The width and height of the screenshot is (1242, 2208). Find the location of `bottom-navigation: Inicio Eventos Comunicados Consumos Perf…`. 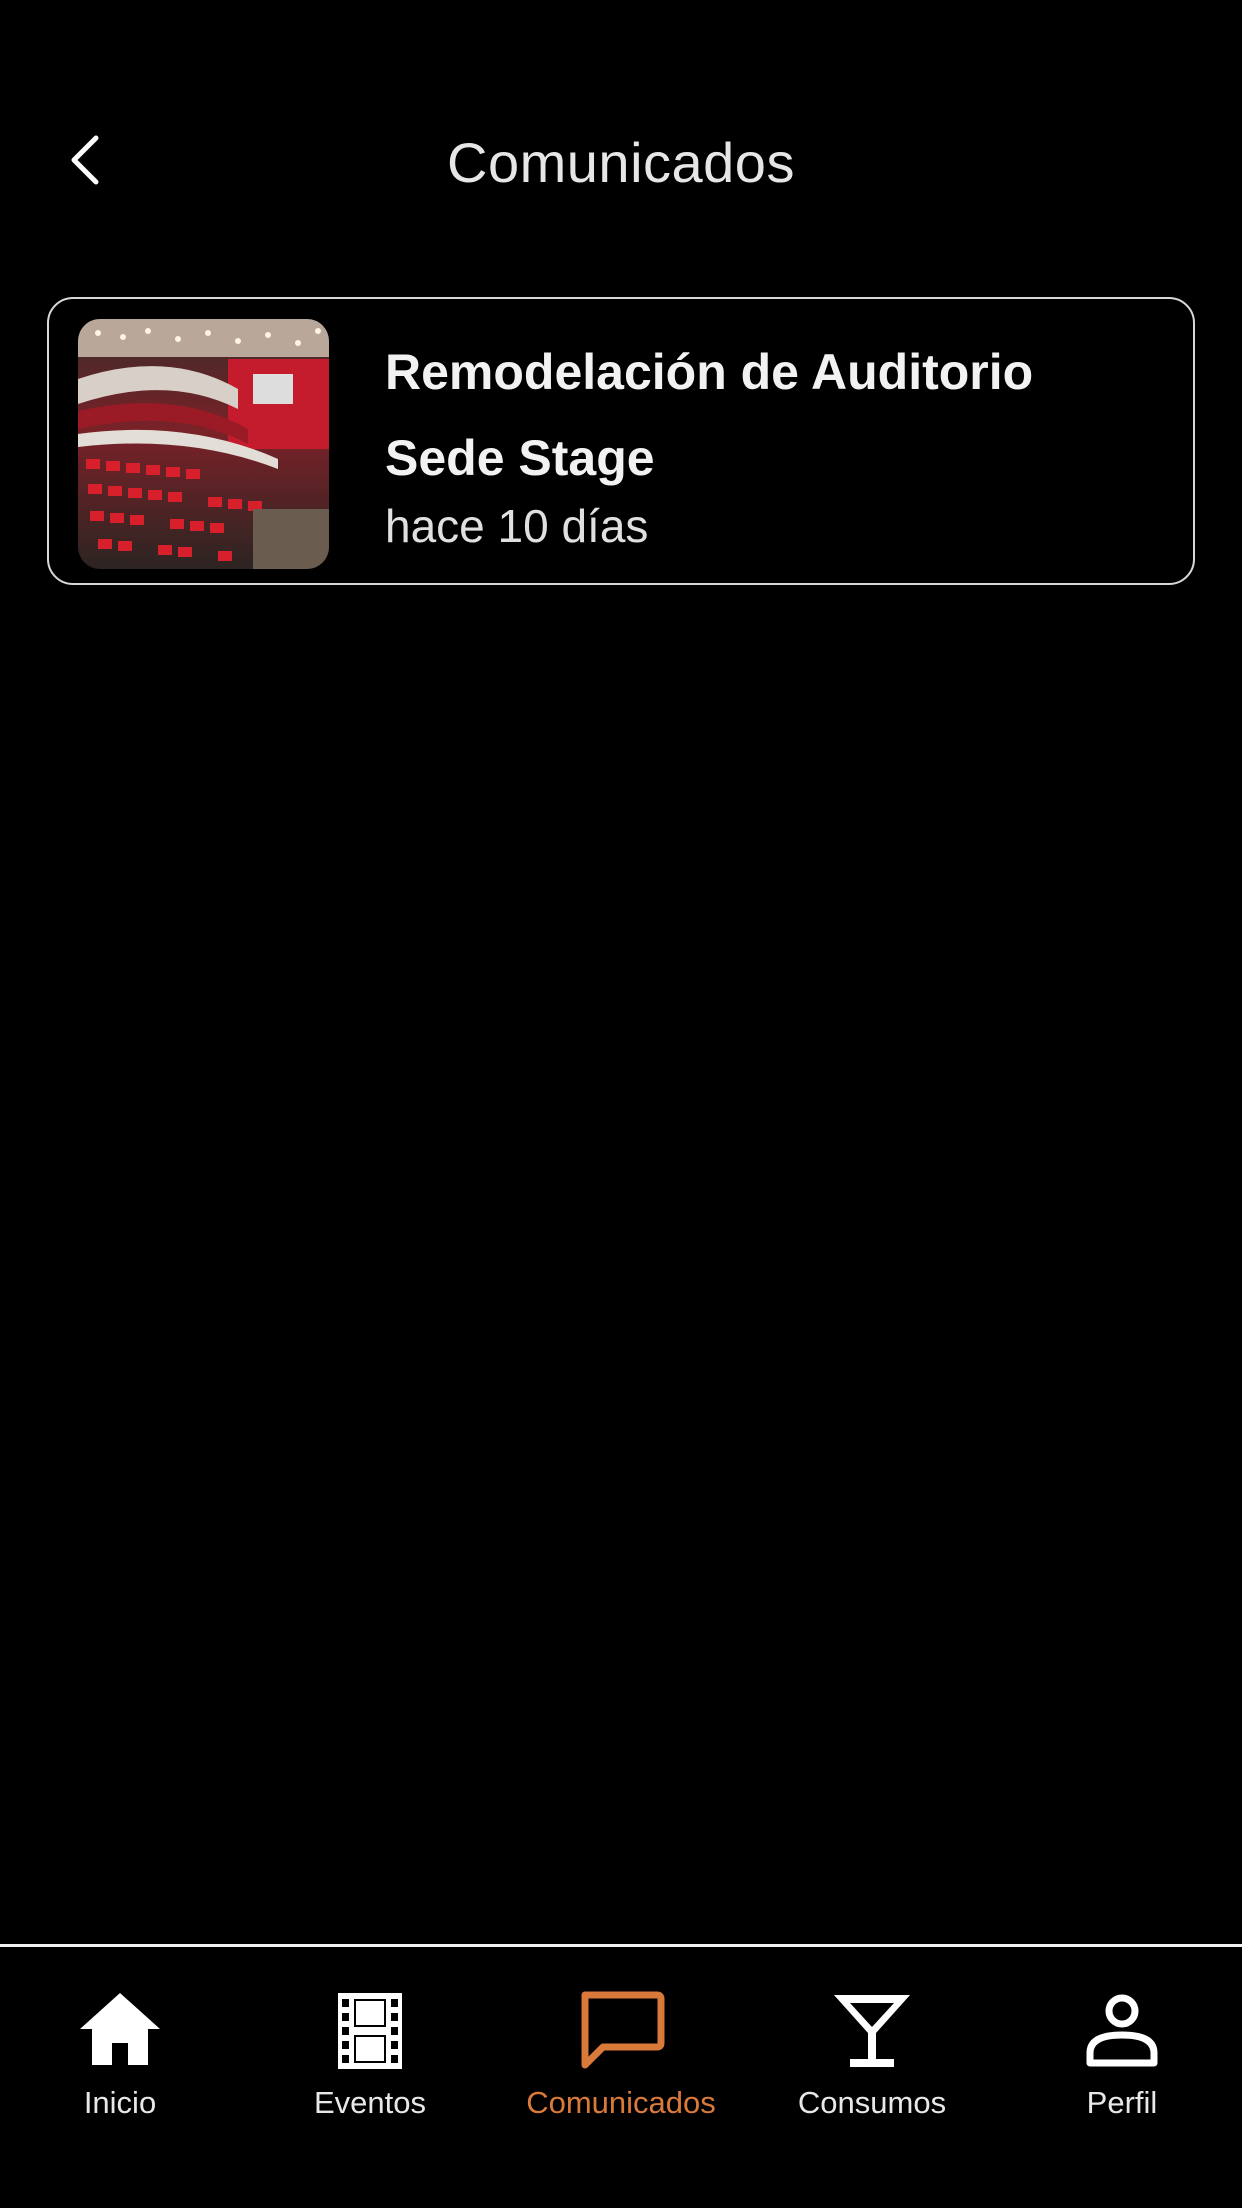

bottom-navigation: Inicio Eventos Comunicados Consumos Perf… is located at coordinates (621, 2076).